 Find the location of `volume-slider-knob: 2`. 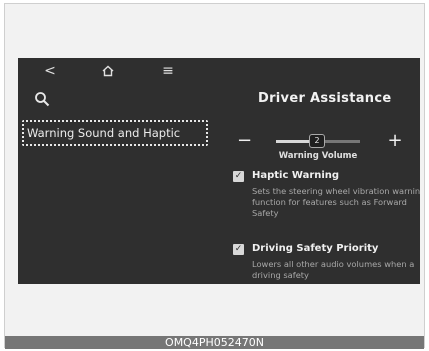

volume-slider-knob: 2 is located at coordinates (317, 141).